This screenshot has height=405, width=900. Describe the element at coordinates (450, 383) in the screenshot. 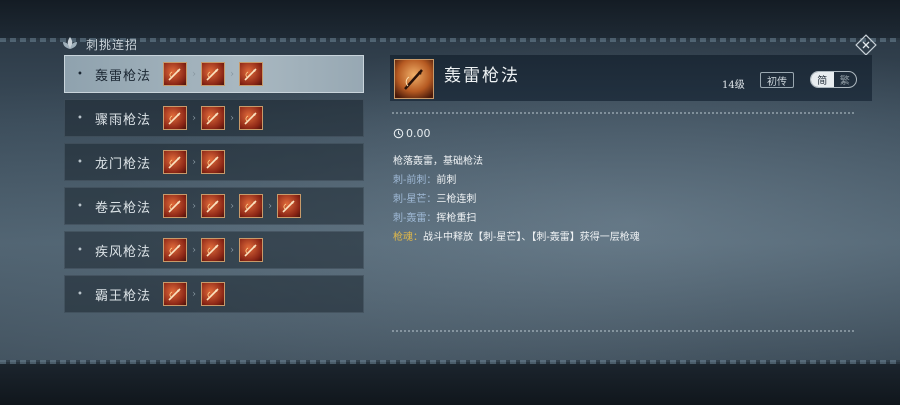

I see `bottom-band` at that location.